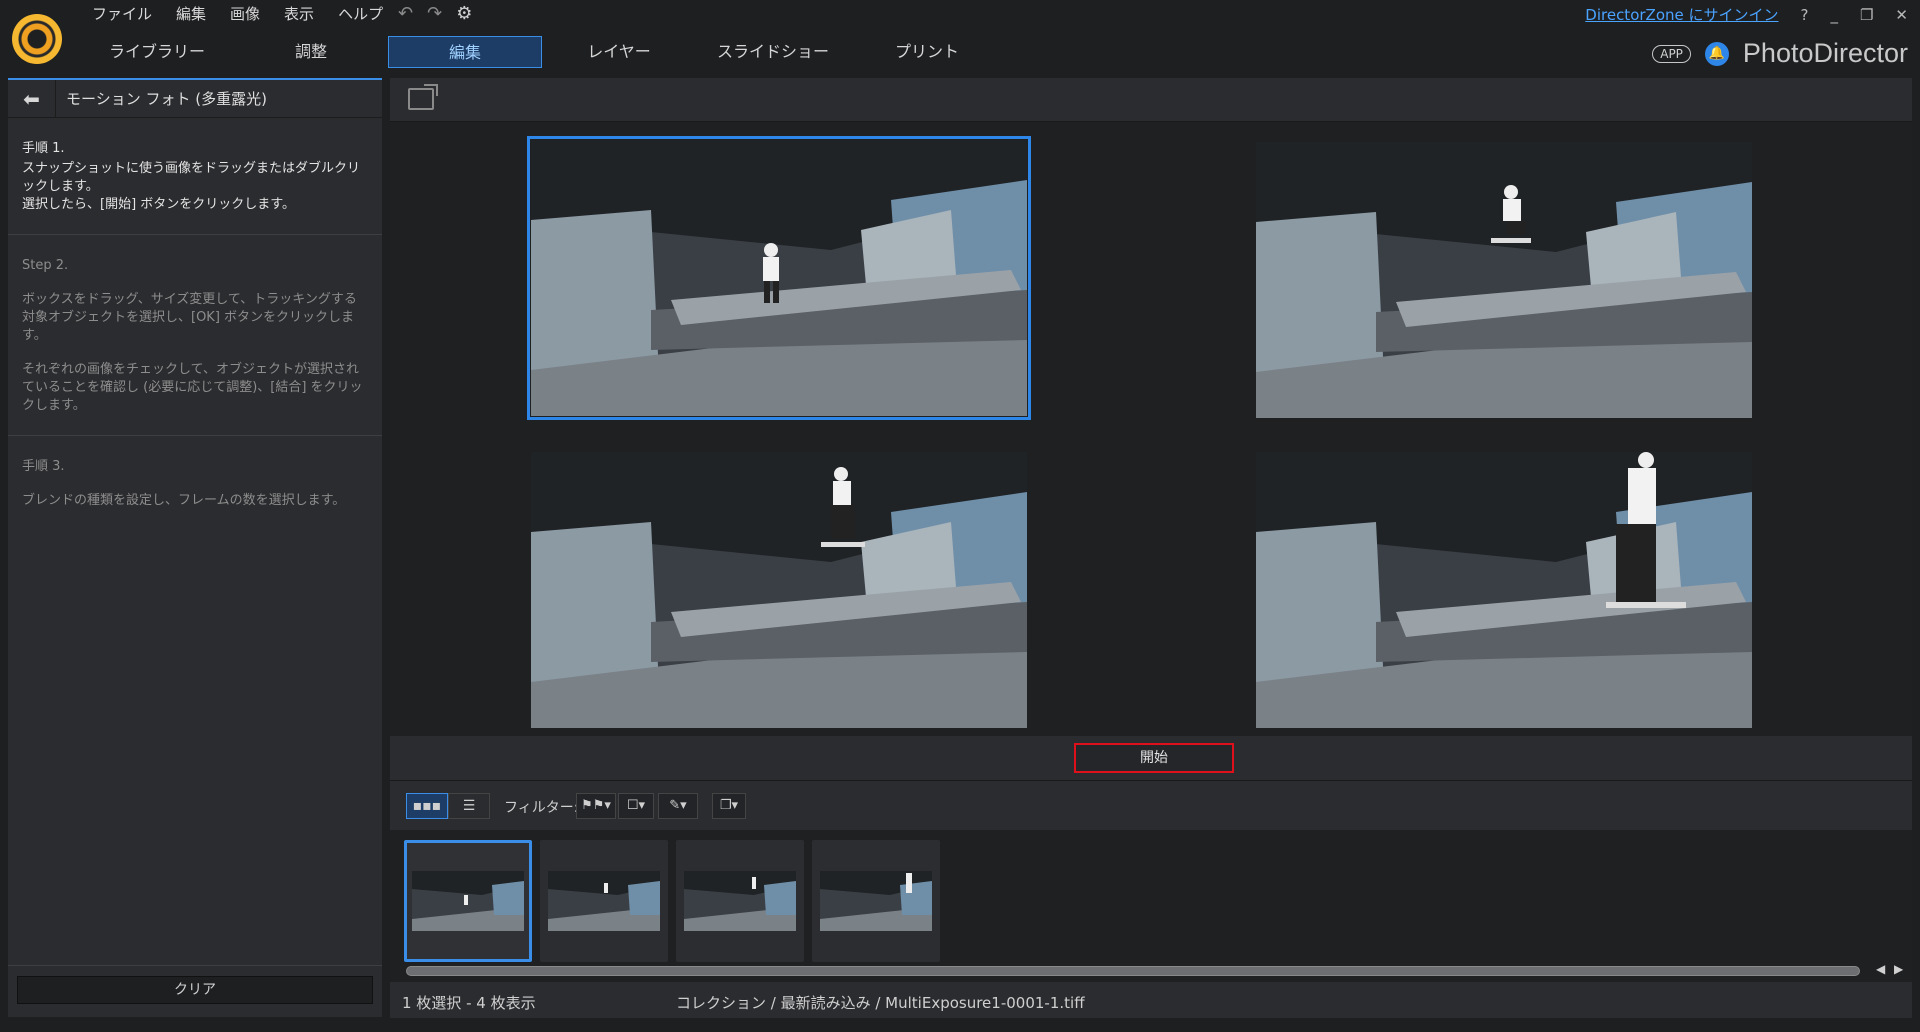 The height and width of the screenshot is (1032, 1920). Describe the element at coordinates (1151, 100) in the screenshot. I see `workspace-toolbar` at that location.